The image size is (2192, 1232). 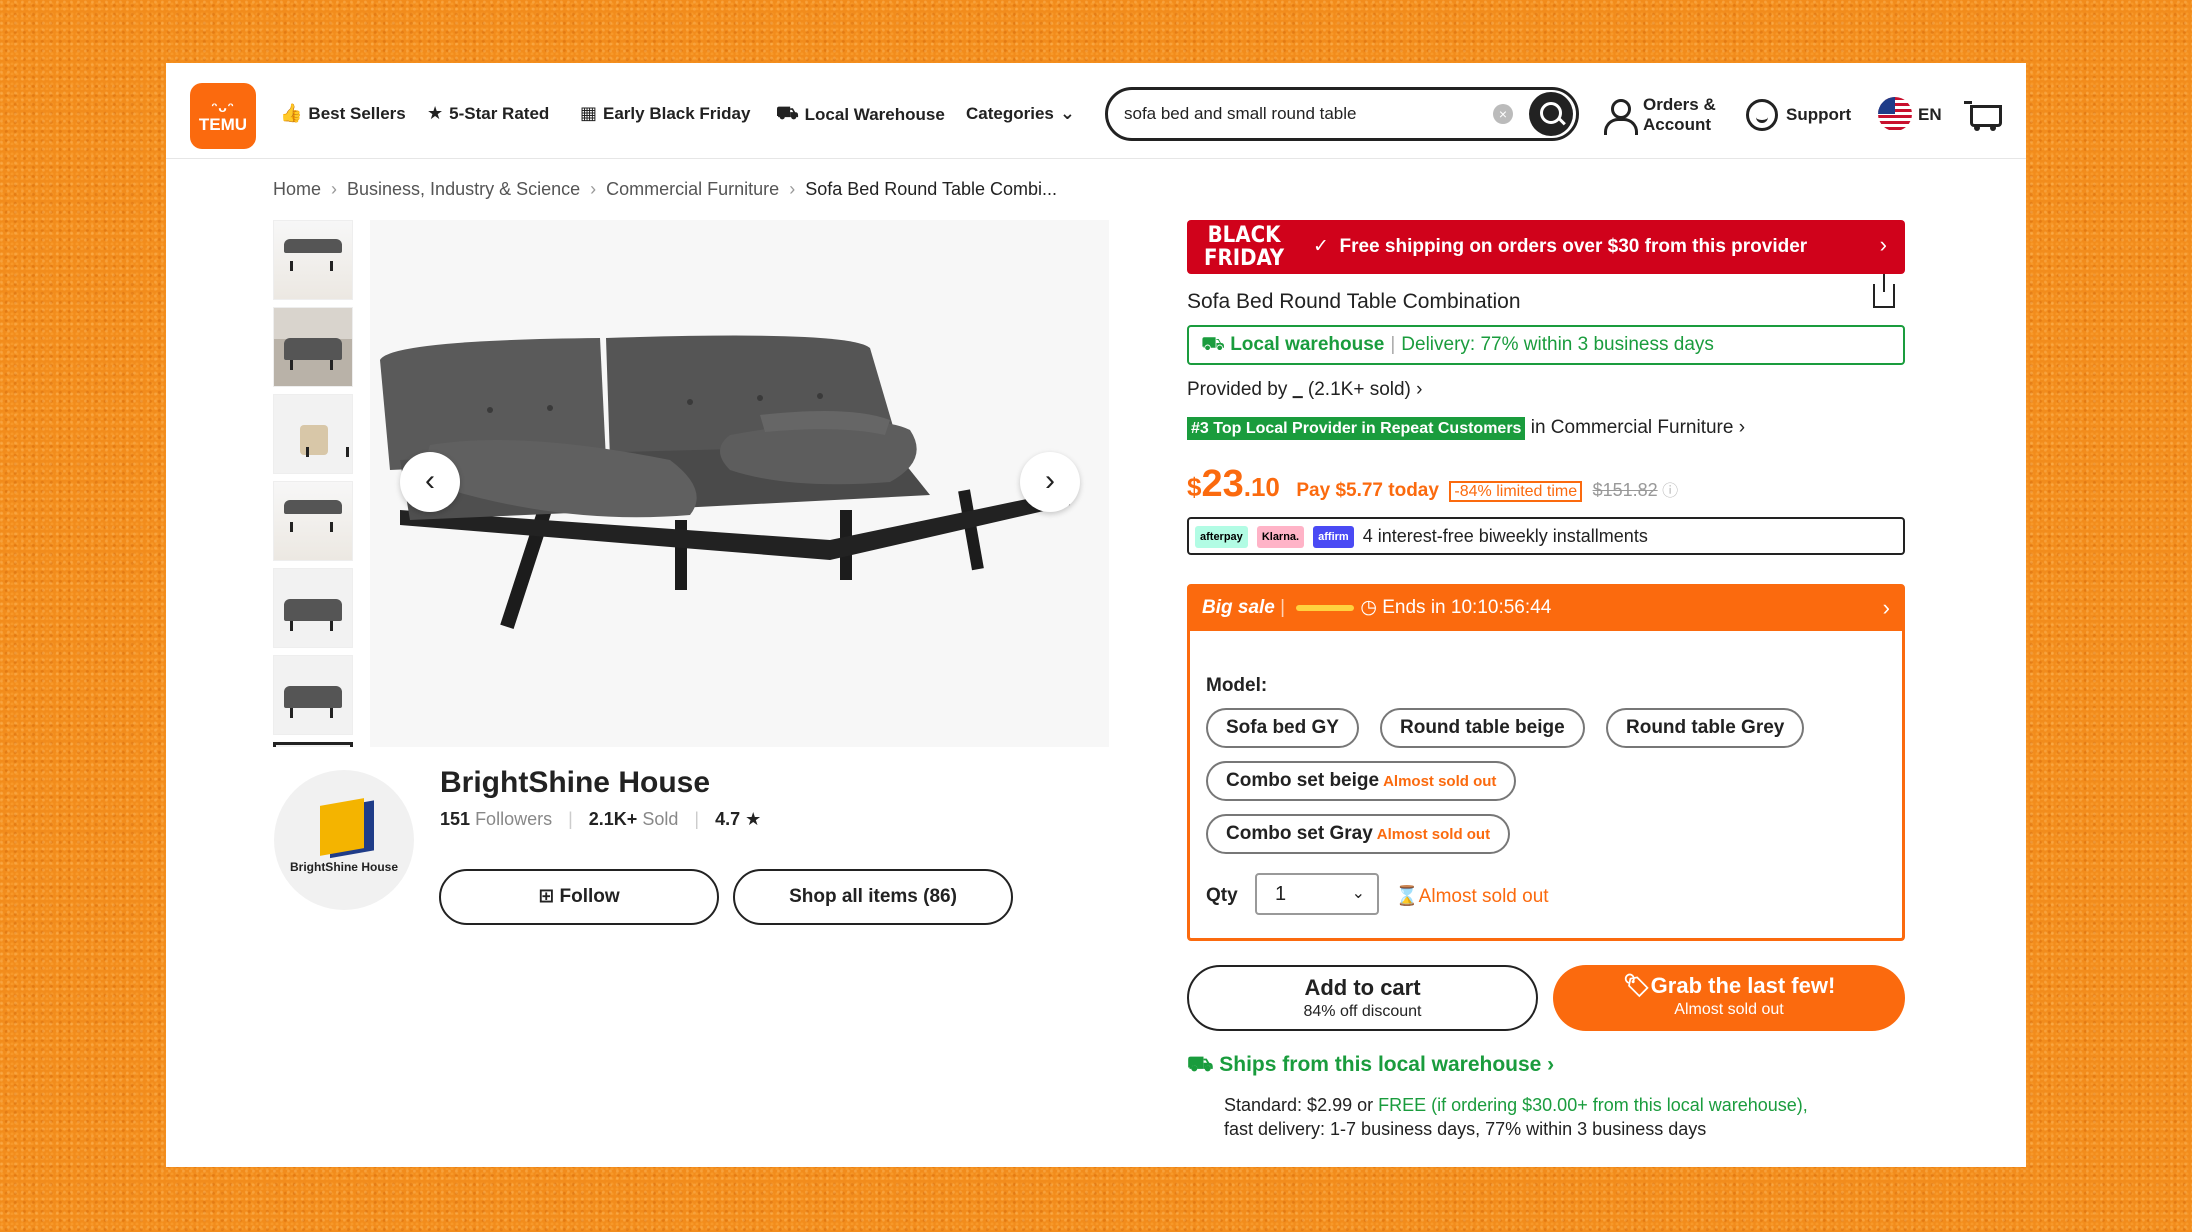 I want to click on search-bar: sofa bed and small round table ×, so click(x=1342, y=114).